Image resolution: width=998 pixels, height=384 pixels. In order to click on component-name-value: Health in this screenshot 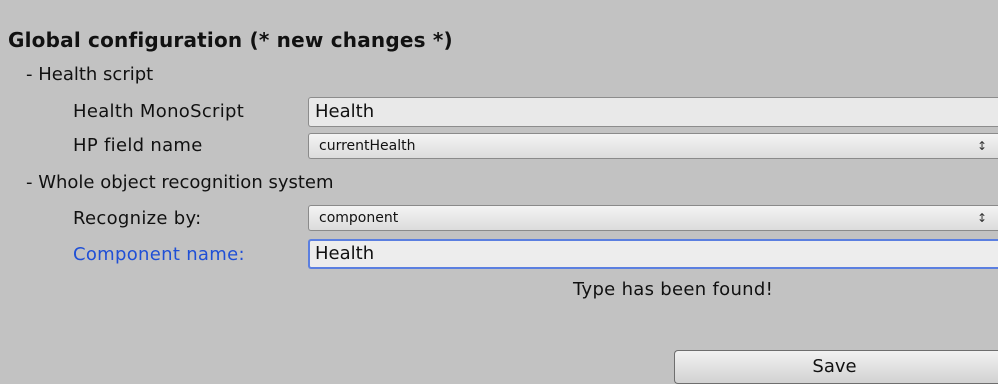, I will do `click(345, 253)`.